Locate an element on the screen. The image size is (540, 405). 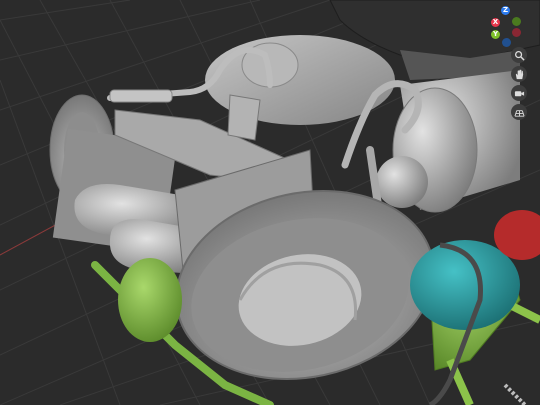
neg-y-axis-handle is located at coordinates (516, 21).